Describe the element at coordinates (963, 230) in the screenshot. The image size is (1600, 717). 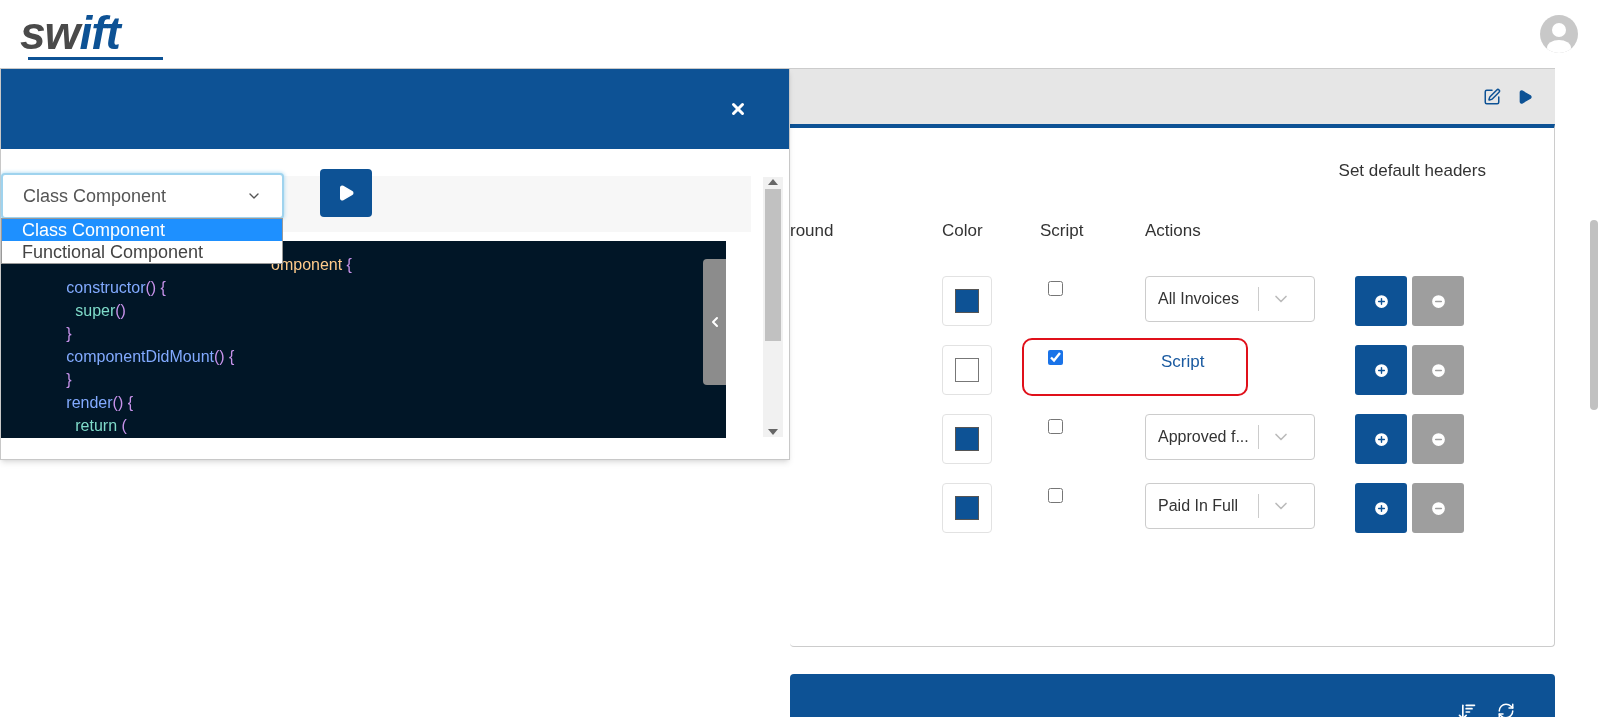
I see `column-header: Color` at that location.